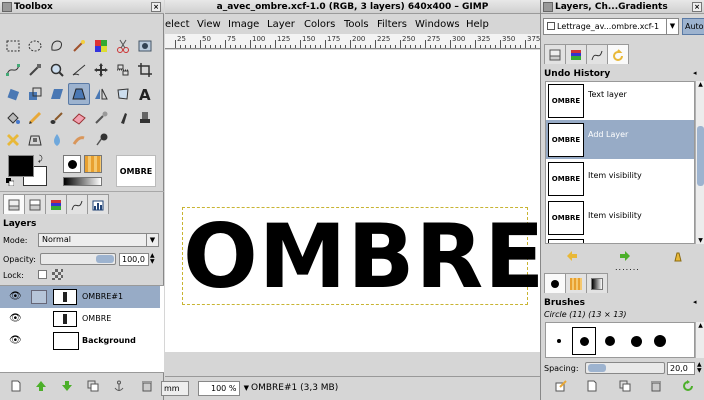 This screenshot has height=400, width=704. Describe the element at coordinates (477, 25) in the screenshot. I see `menu-help: Help` at that location.